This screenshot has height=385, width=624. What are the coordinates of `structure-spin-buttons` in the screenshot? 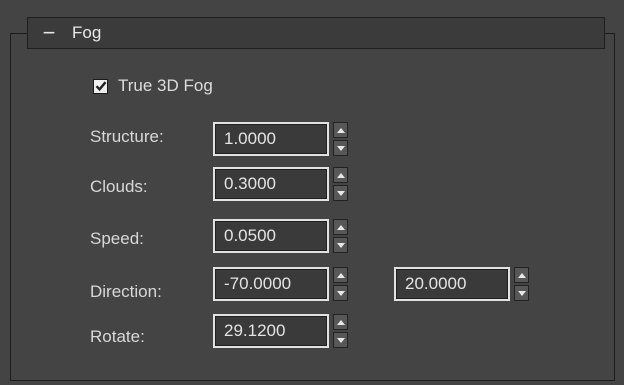 It's located at (340, 139).